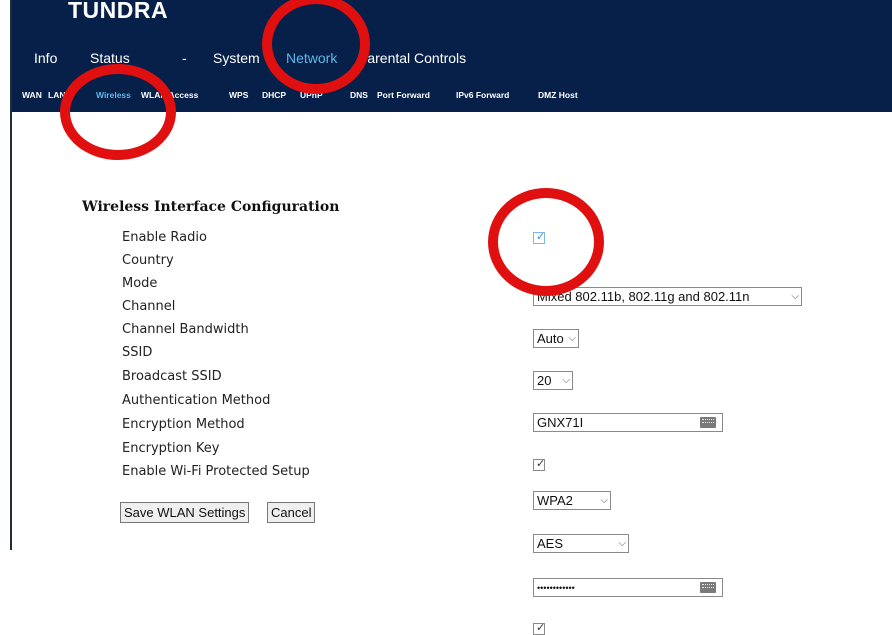 This screenshot has height=635, width=892. What do you see at coordinates (183, 424) in the screenshot?
I see `label-encryption-method: Encryption Method` at bounding box center [183, 424].